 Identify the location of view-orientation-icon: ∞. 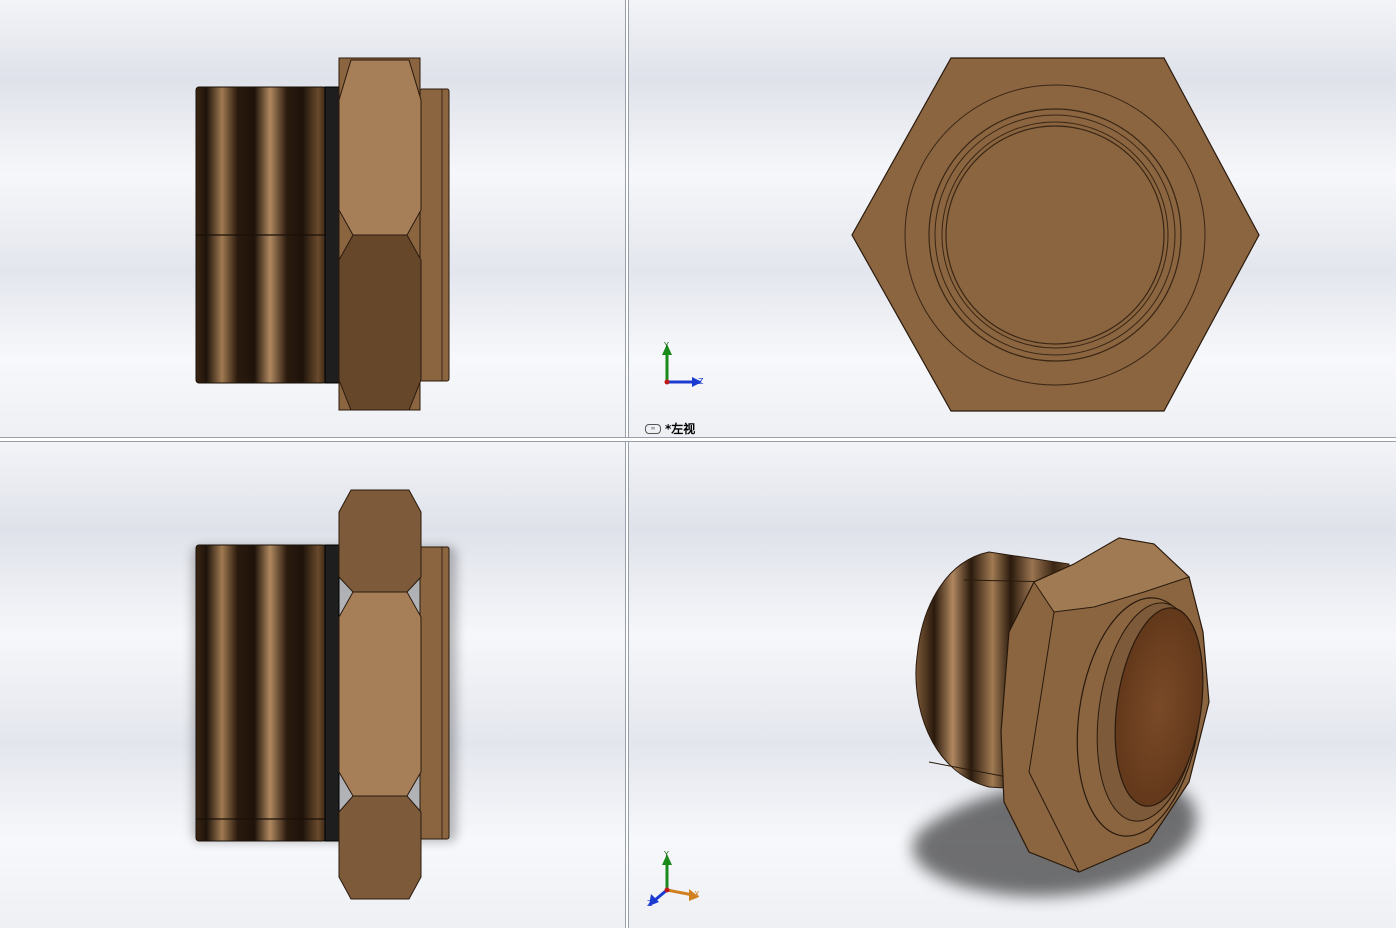
(653, 428).